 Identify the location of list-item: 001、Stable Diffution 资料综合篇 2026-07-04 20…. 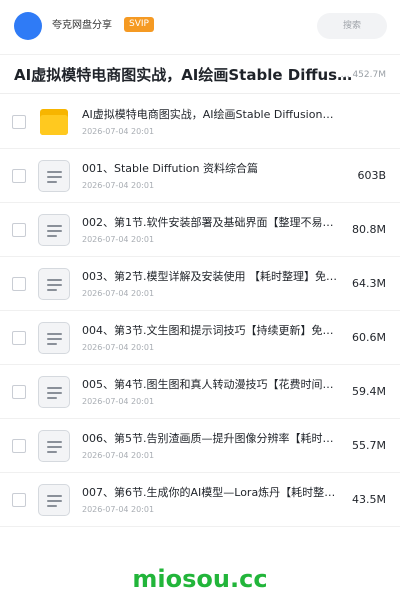
(200, 176).